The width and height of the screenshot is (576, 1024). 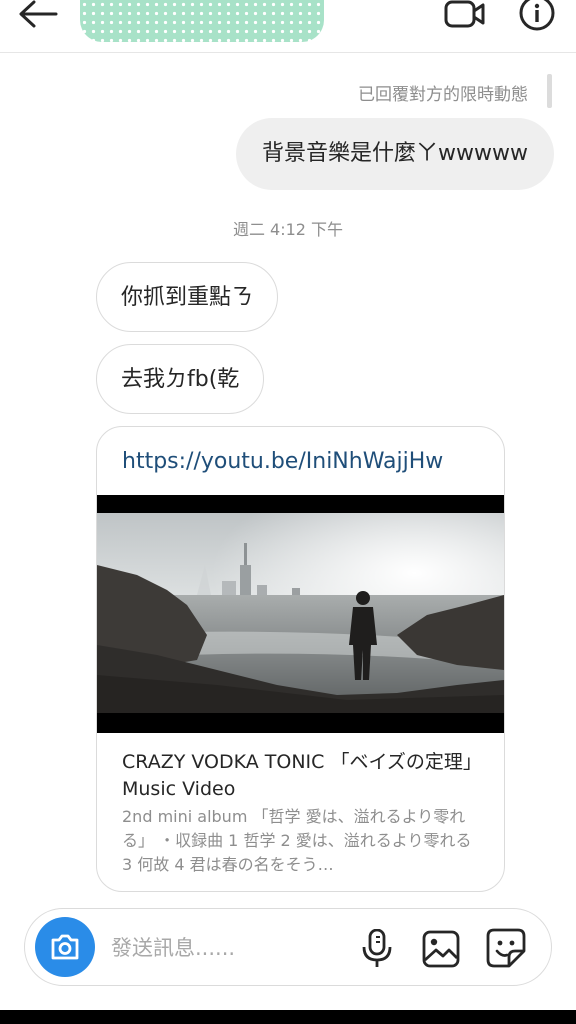 I want to click on gallery-button, so click(x=441, y=949).